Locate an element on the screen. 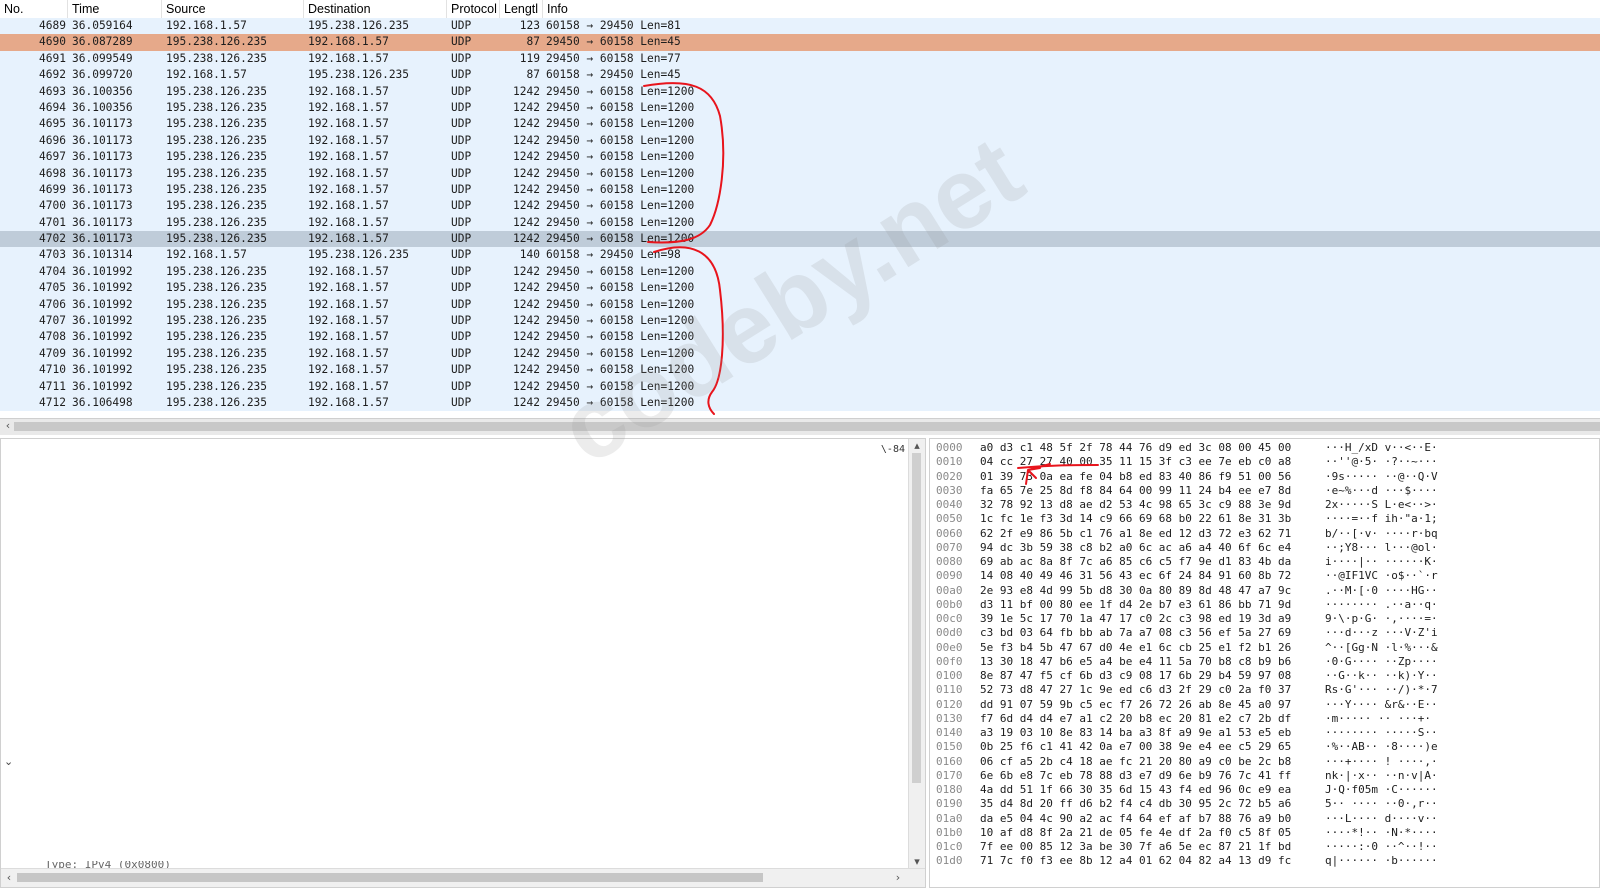  details-vscrollbar: ▴ ▾ is located at coordinates (916, 654).